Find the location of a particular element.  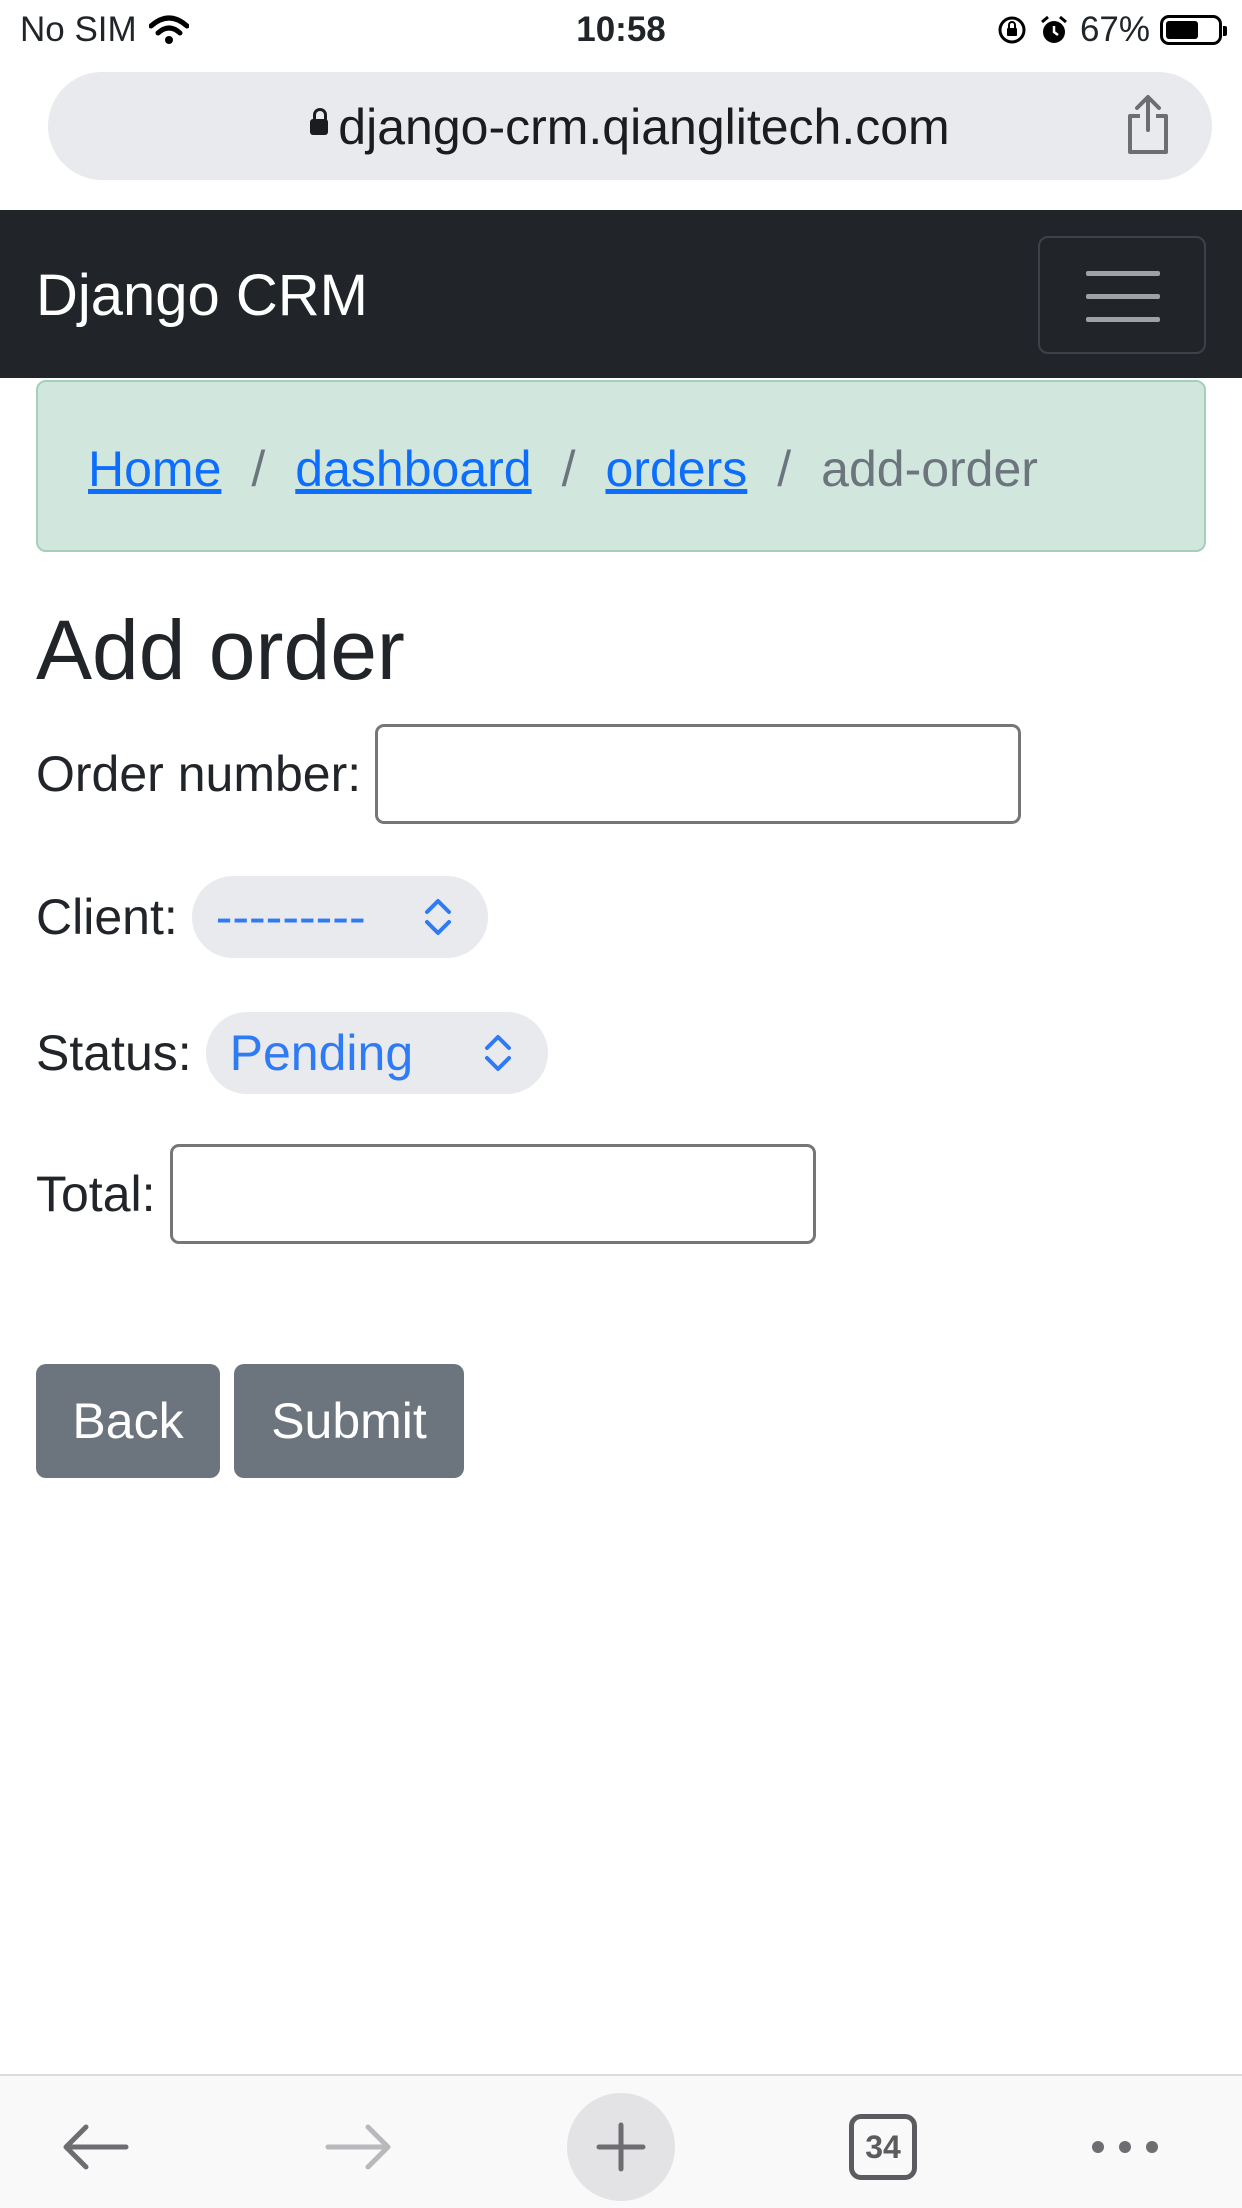

status-right: 67% is located at coordinates (1111, 30).